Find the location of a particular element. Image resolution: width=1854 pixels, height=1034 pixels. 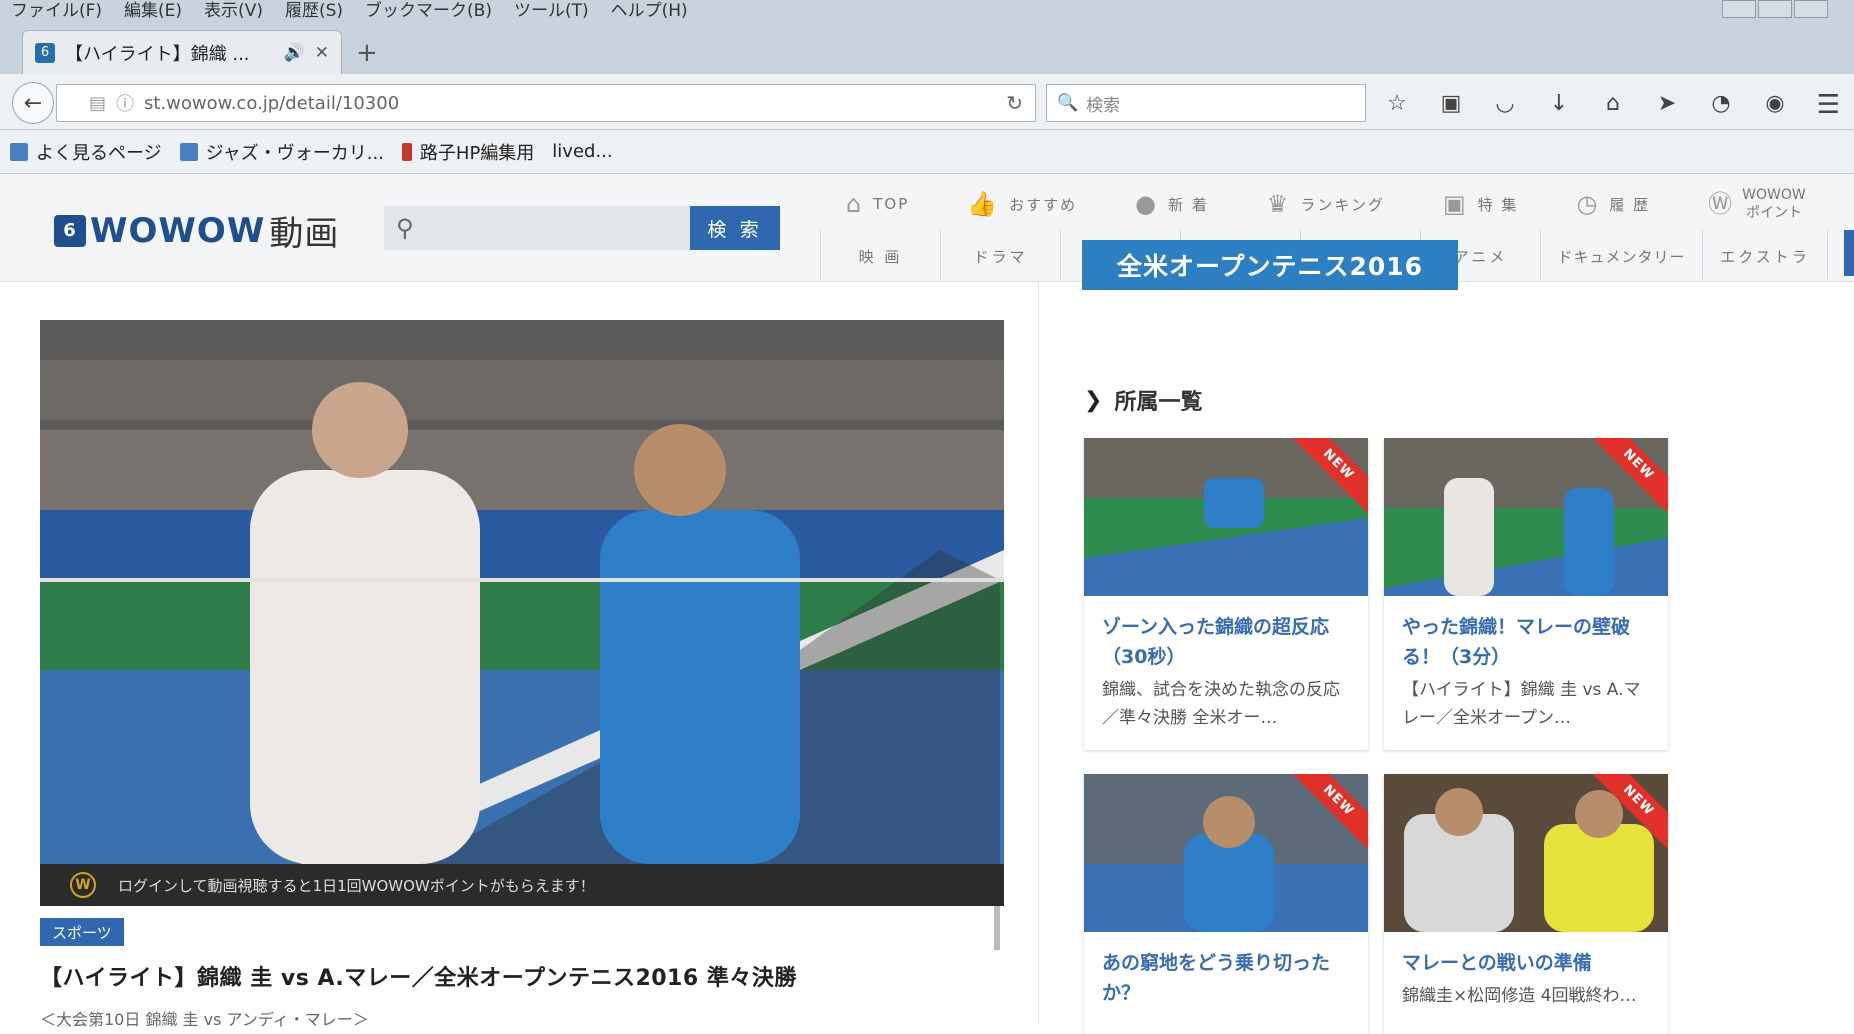

card-description is located at coordinates (1226, 1018).